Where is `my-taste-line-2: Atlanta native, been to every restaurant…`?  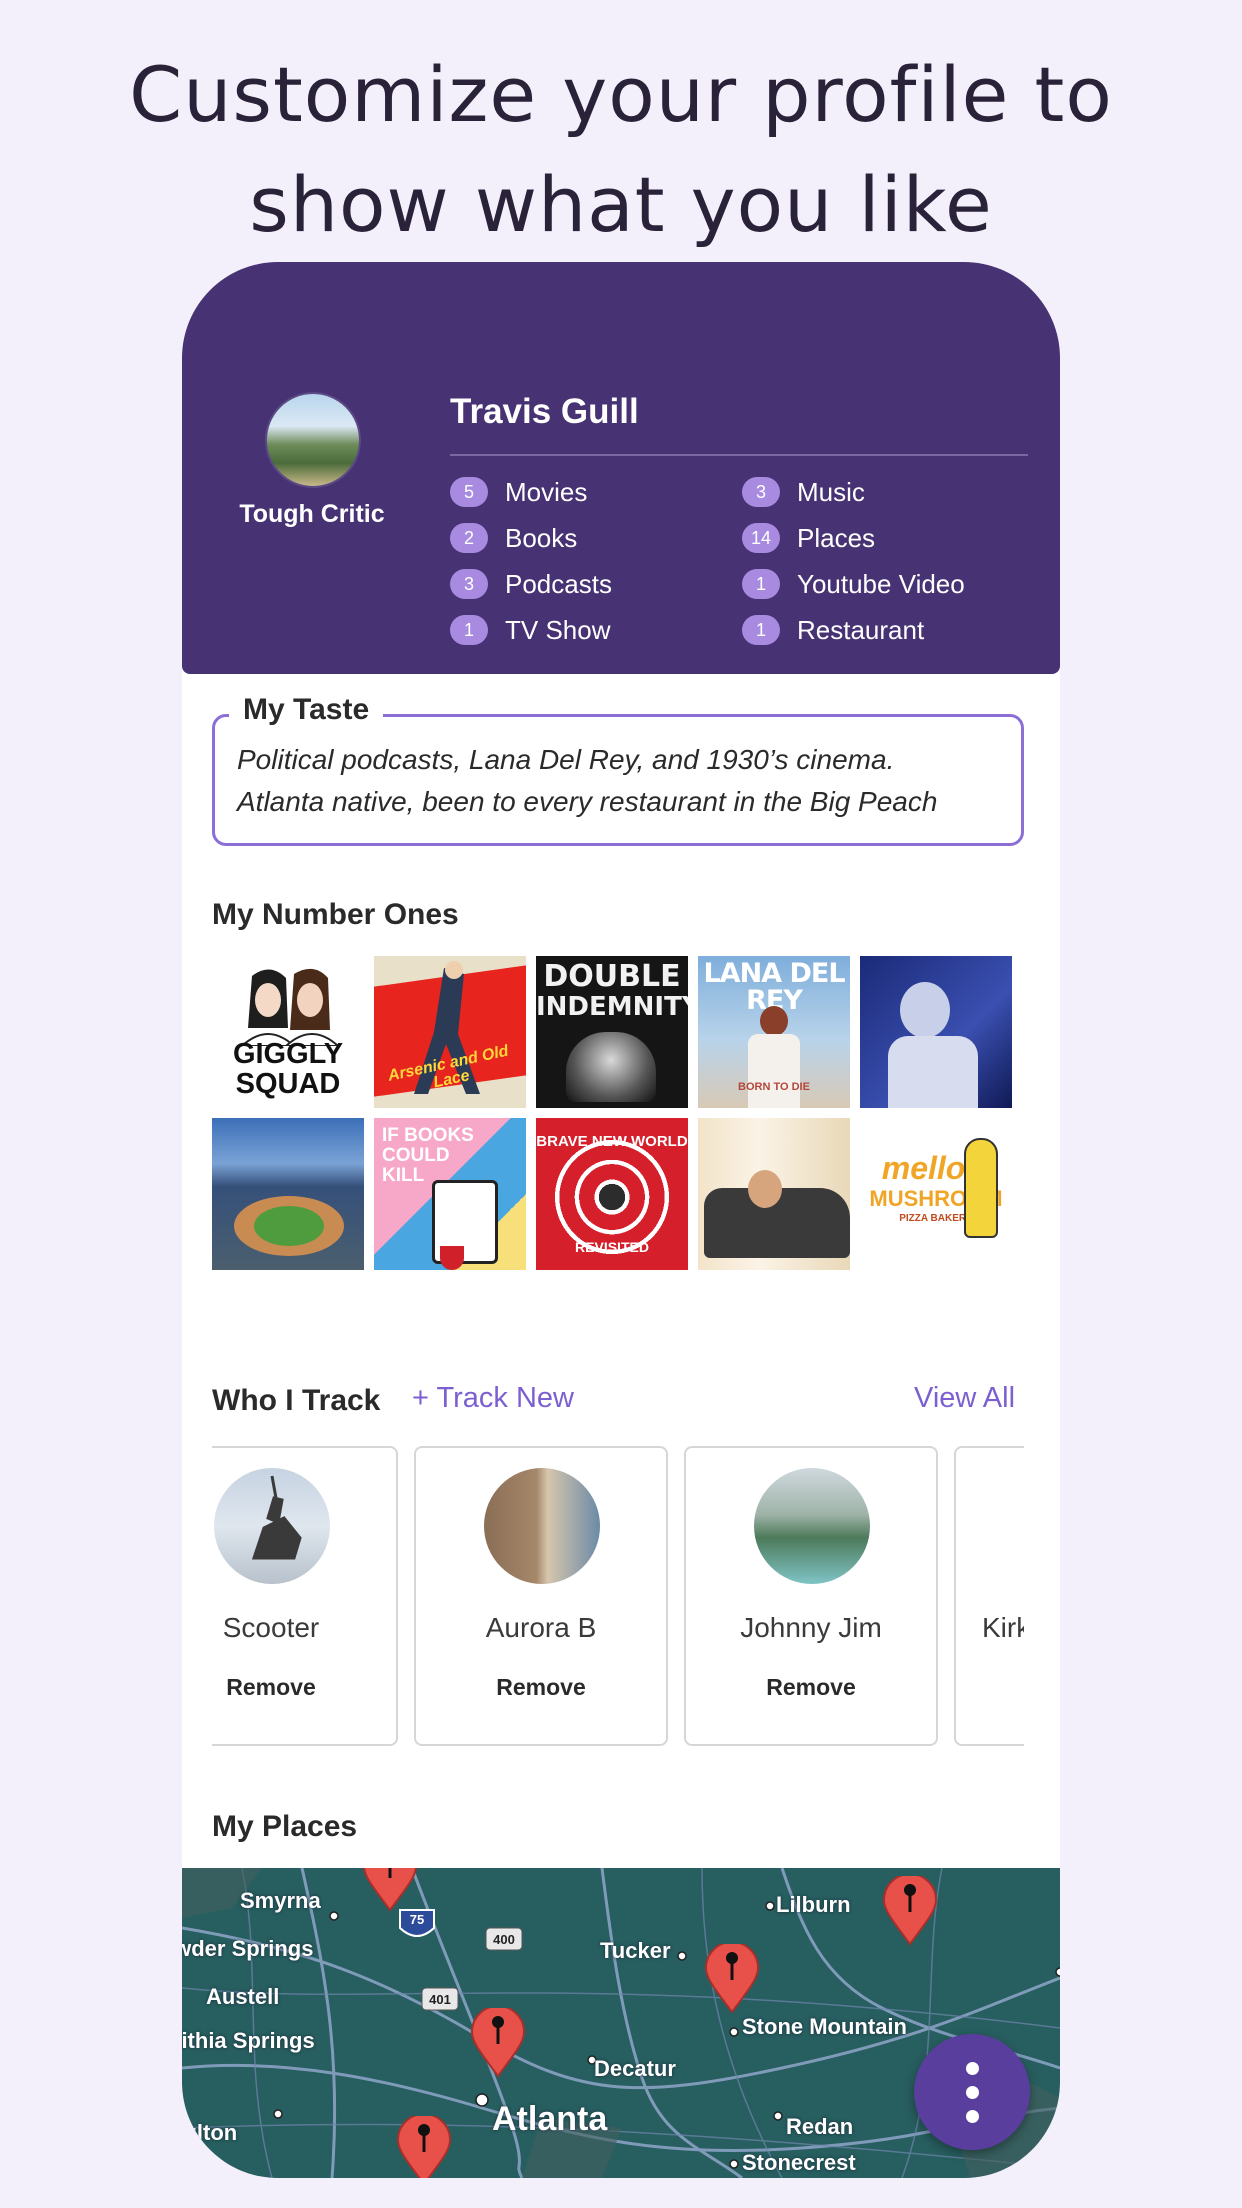
my-taste-line-2: Atlanta native, been to every restaurant… is located at coordinates (587, 801).